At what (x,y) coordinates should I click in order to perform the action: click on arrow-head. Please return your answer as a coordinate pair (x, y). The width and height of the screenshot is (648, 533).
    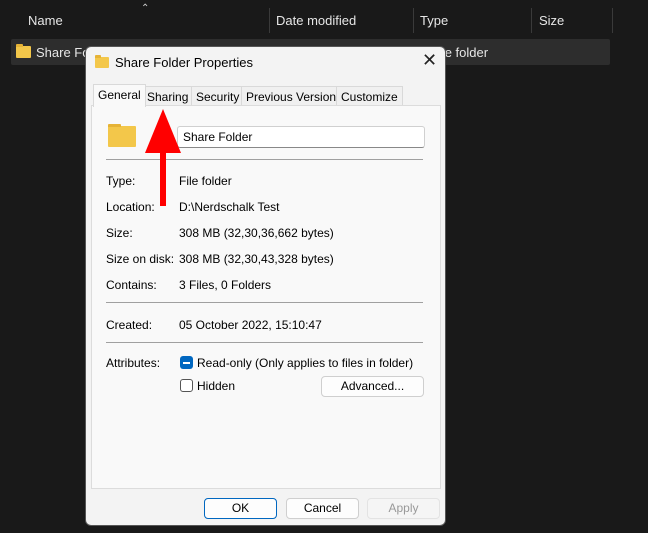
    Looking at the image, I should click on (163, 131).